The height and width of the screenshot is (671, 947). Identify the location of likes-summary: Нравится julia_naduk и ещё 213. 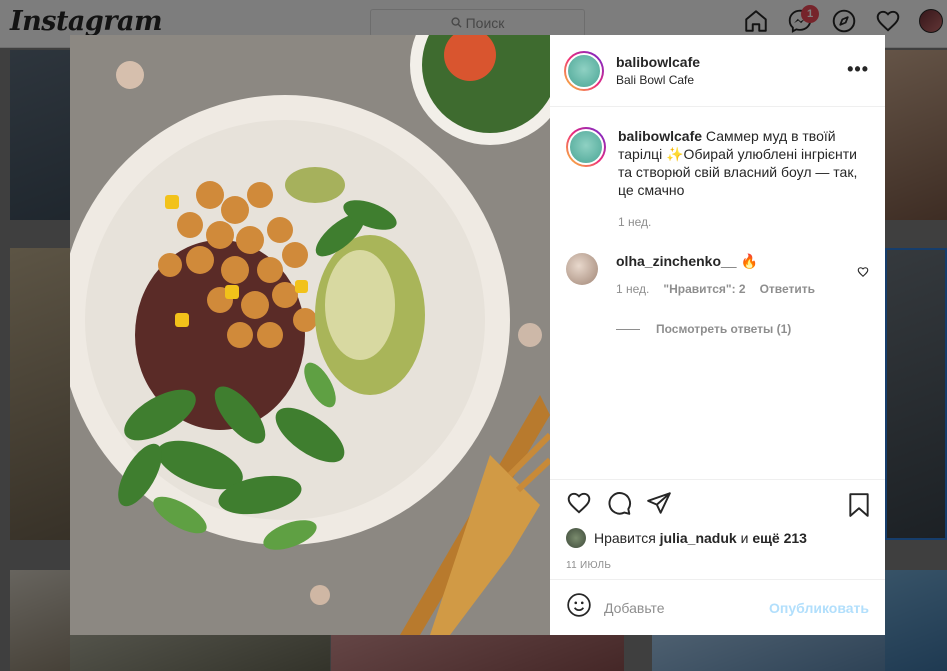
(717, 538).